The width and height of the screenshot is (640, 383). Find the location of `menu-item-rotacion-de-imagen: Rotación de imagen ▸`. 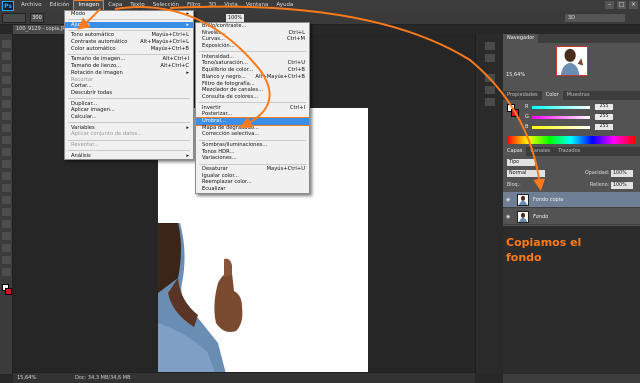

menu-item-rotacion-de-imagen: Rotación de imagen ▸ is located at coordinates (129, 73).